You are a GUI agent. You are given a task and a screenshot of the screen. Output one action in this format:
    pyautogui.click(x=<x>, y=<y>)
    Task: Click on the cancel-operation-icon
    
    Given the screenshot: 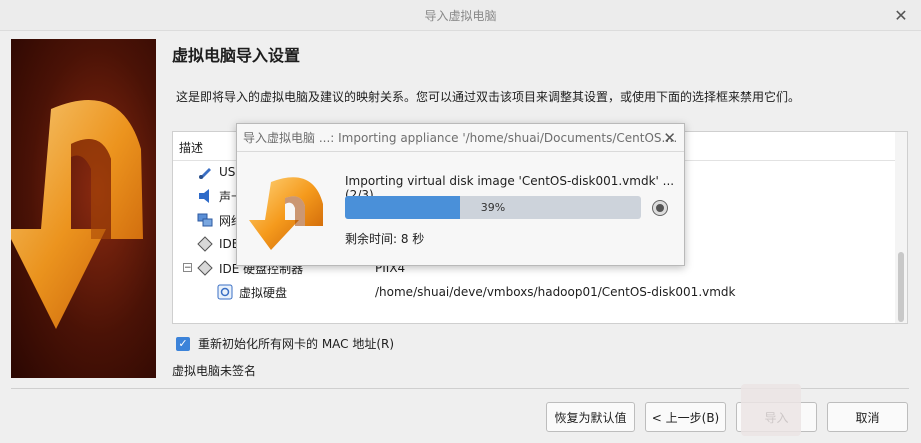 What is the action you would take?
    pyautogui.click(x=660, y=208)
    